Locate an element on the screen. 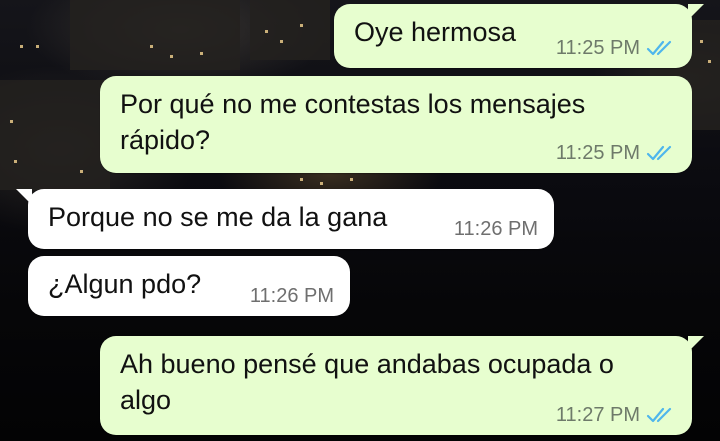 The width and height of the screenshot is (720, 441). message-time: 11:27 PM is located at coordinates (597, 415).